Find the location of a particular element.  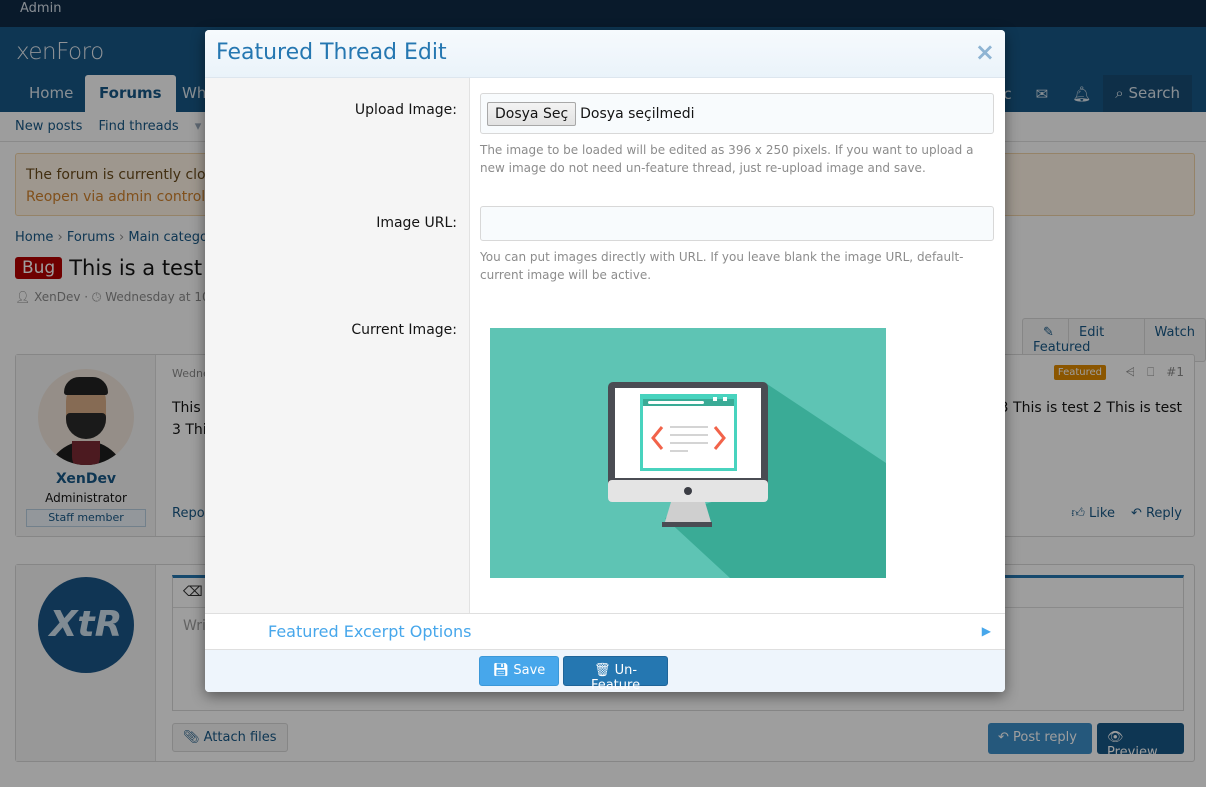

file-status: Dosya seçilmedi is located at coordinates (637, 113).